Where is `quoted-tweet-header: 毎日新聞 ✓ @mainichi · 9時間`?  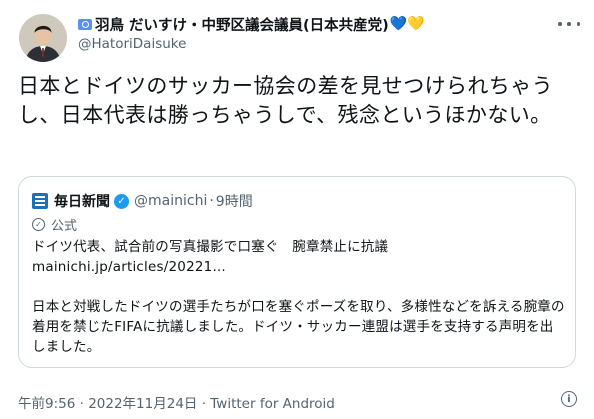 quoted-tweet-header: 毎日新聞 ✓ @mainichi · 9時間 is located at coordinates (142, 201).